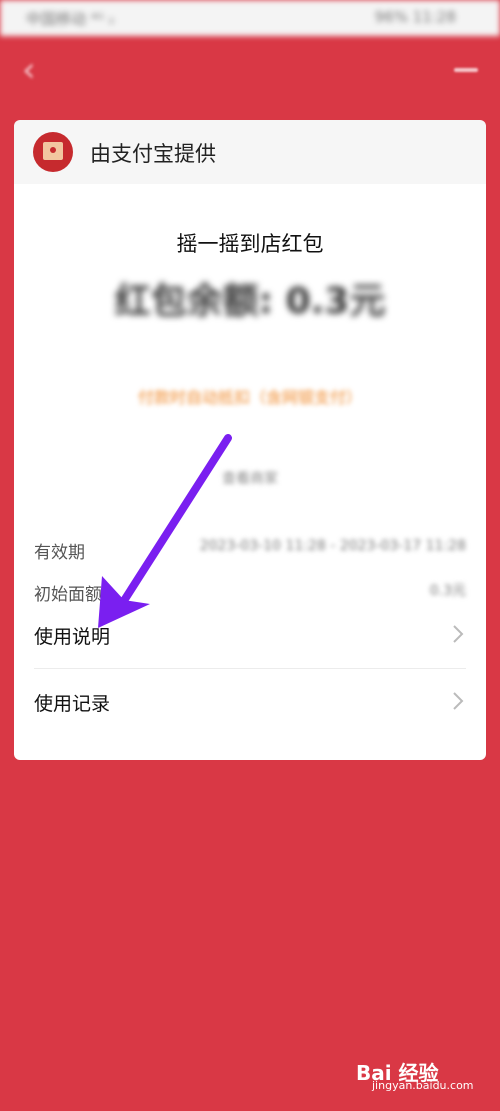 The width and height of the screenshot is (500, 1111). I want to click on red-envelope-icon, so click(53, 152).